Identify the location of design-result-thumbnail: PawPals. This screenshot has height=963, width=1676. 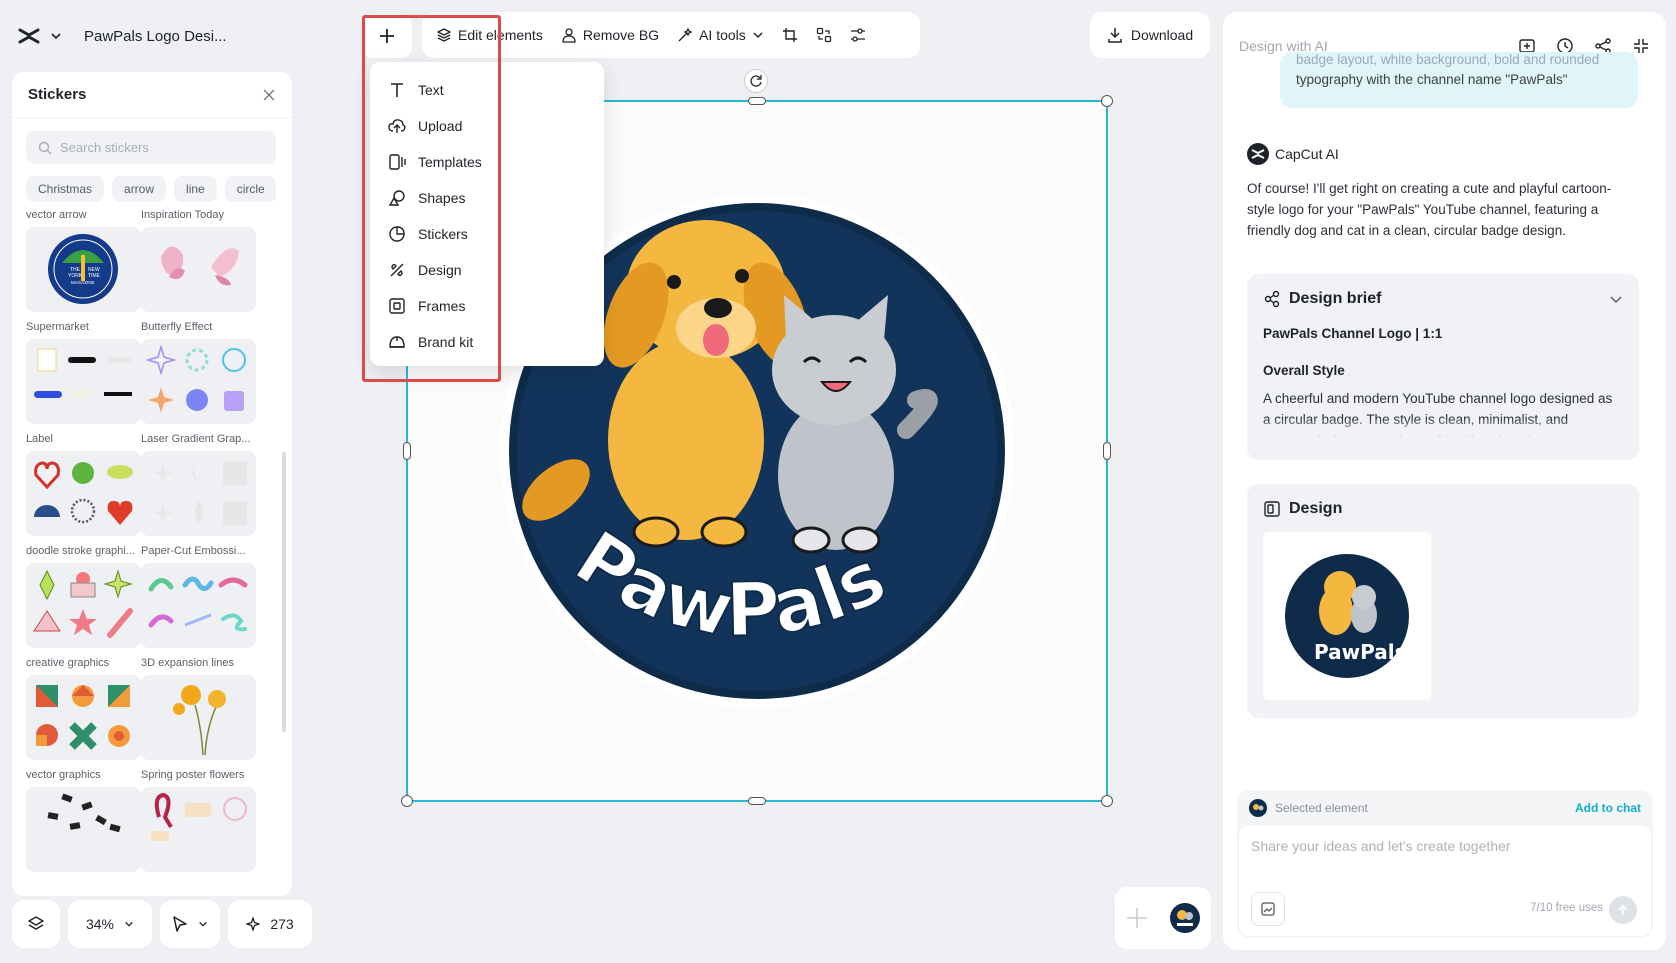
(1347, 616).